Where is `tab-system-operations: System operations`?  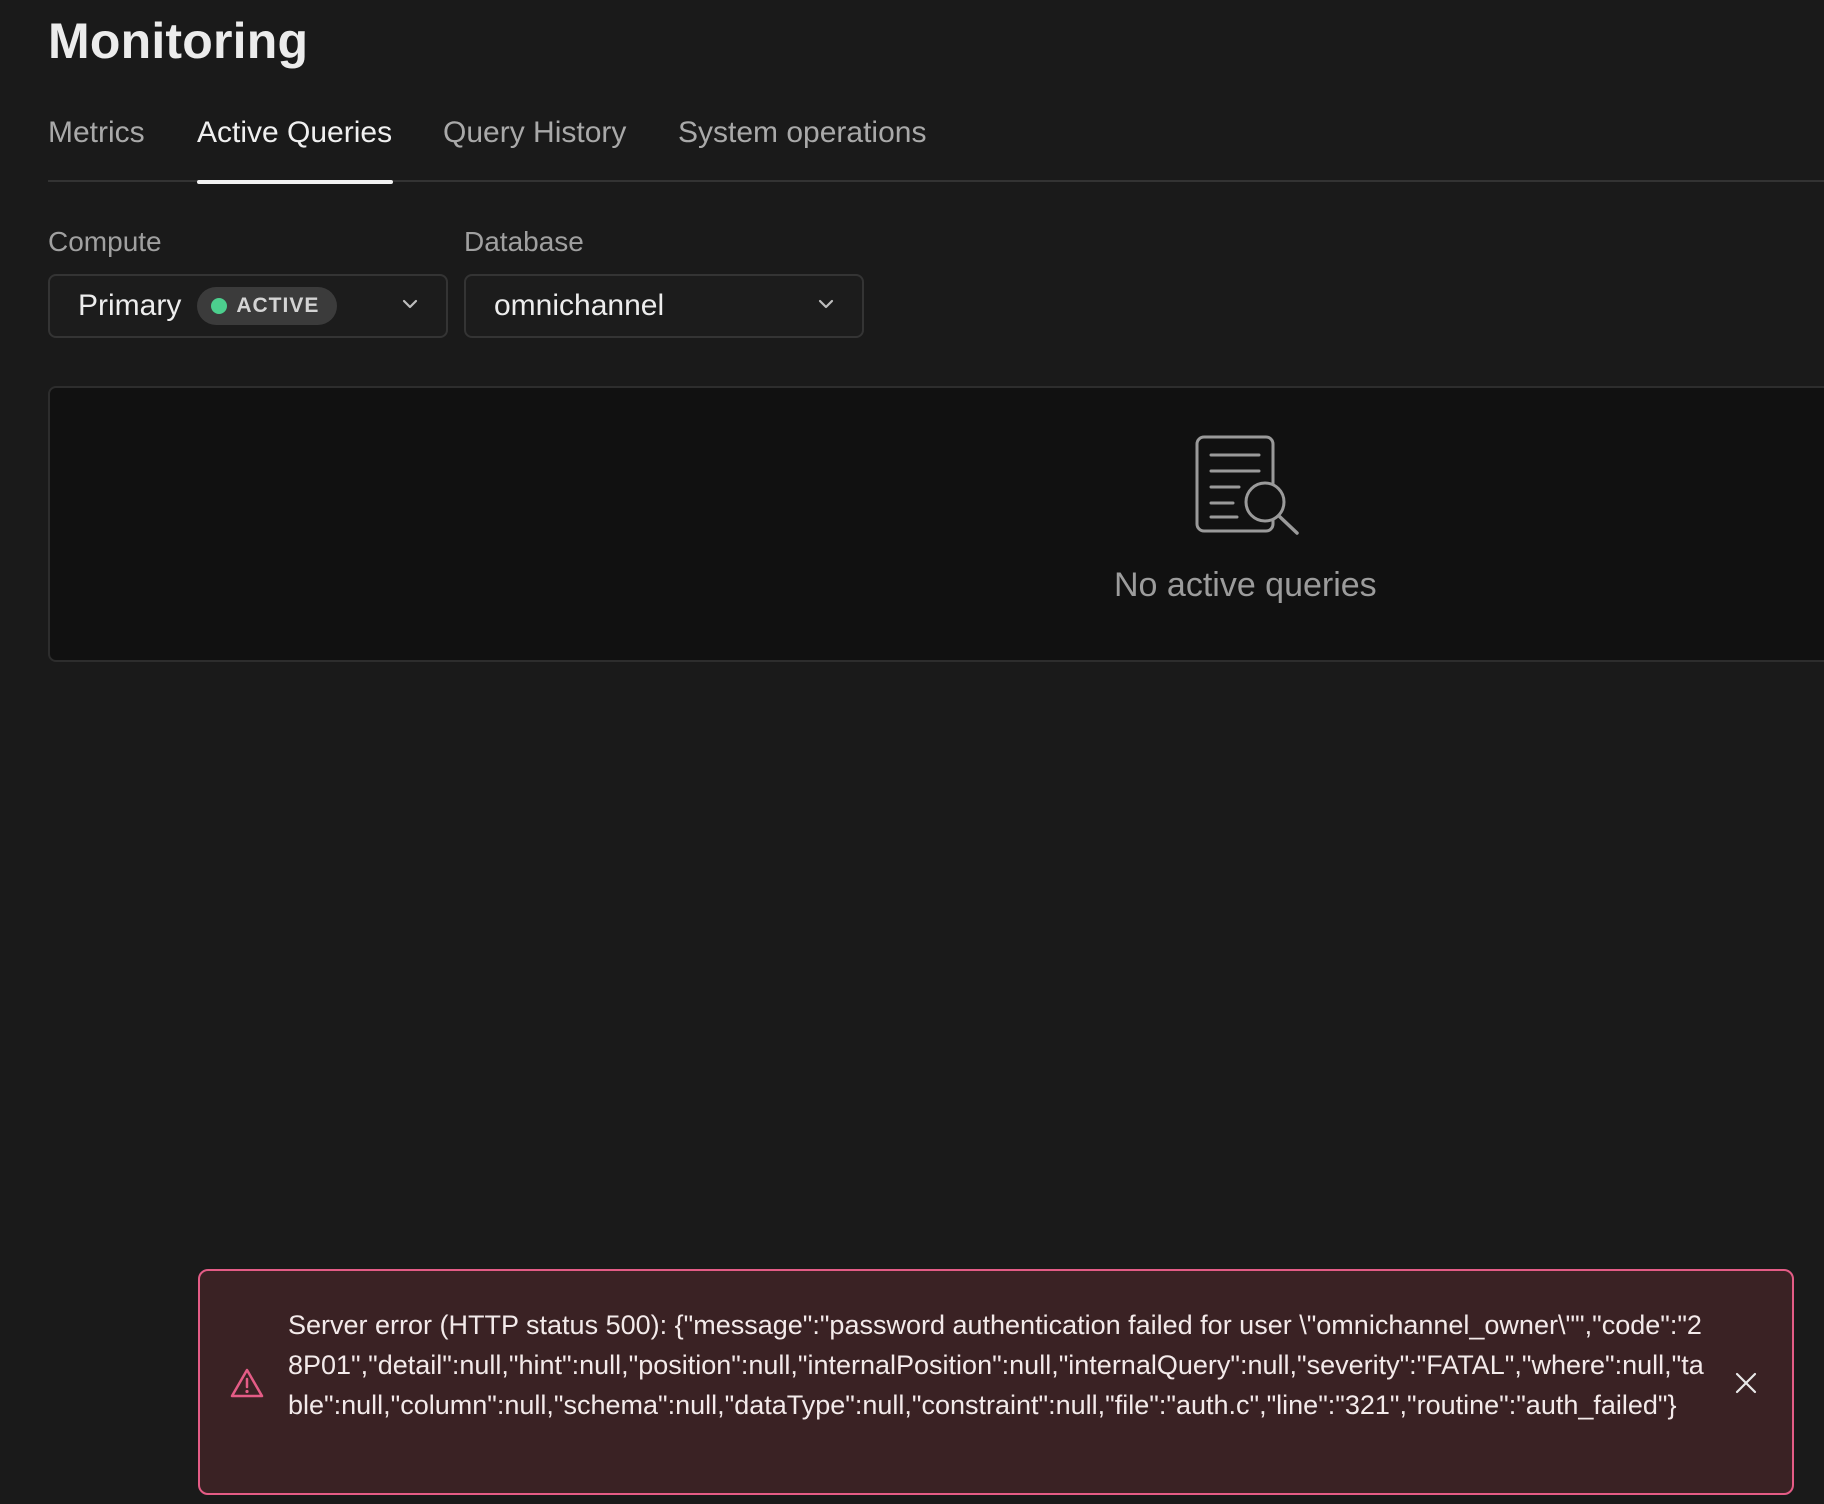 tab-system-operations: System operations is located at coordinates (818, 146).